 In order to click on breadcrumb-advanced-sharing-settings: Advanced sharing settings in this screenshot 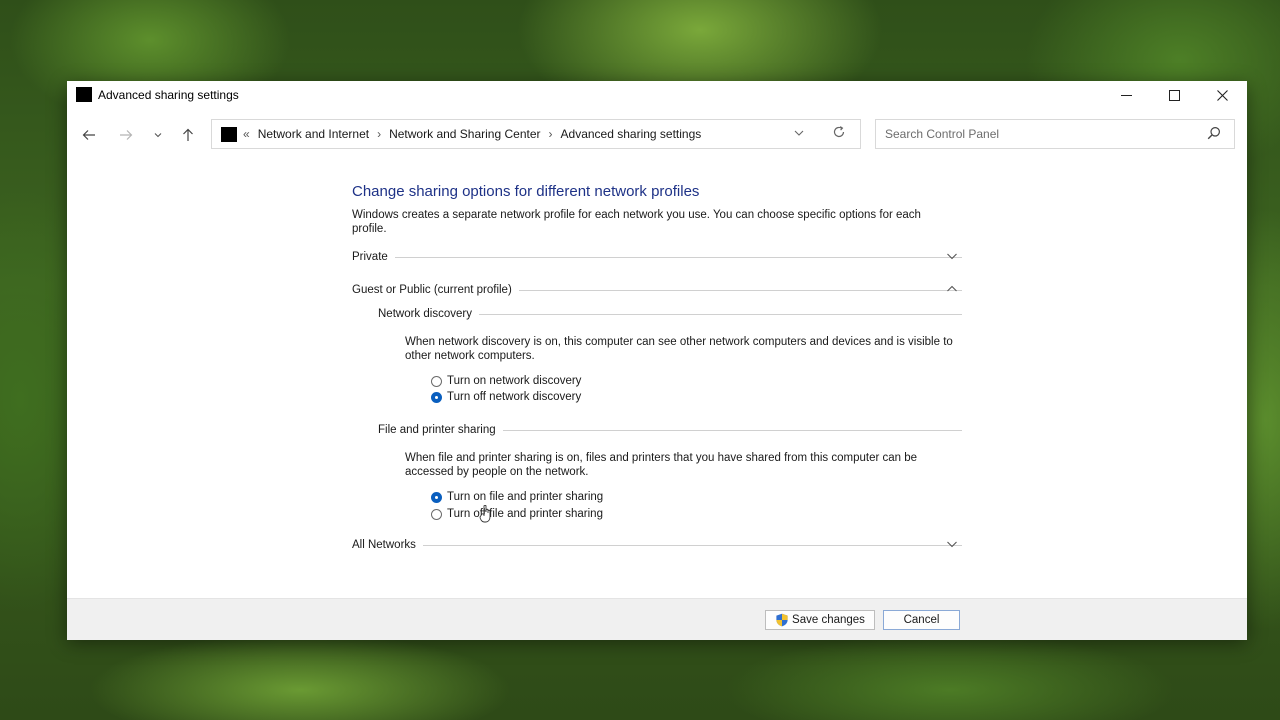, I will do `click(631, 134)`.